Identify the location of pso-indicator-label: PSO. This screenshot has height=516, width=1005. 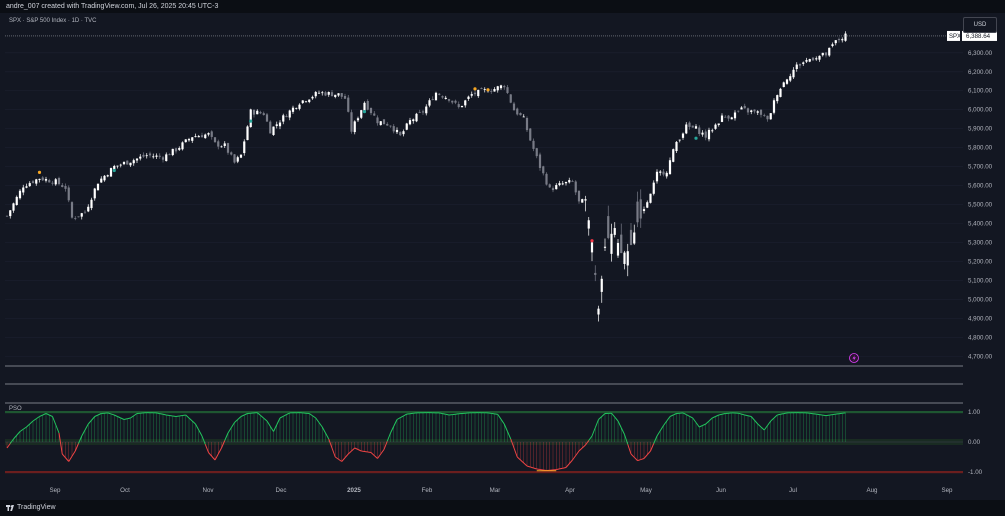
(15, 409).